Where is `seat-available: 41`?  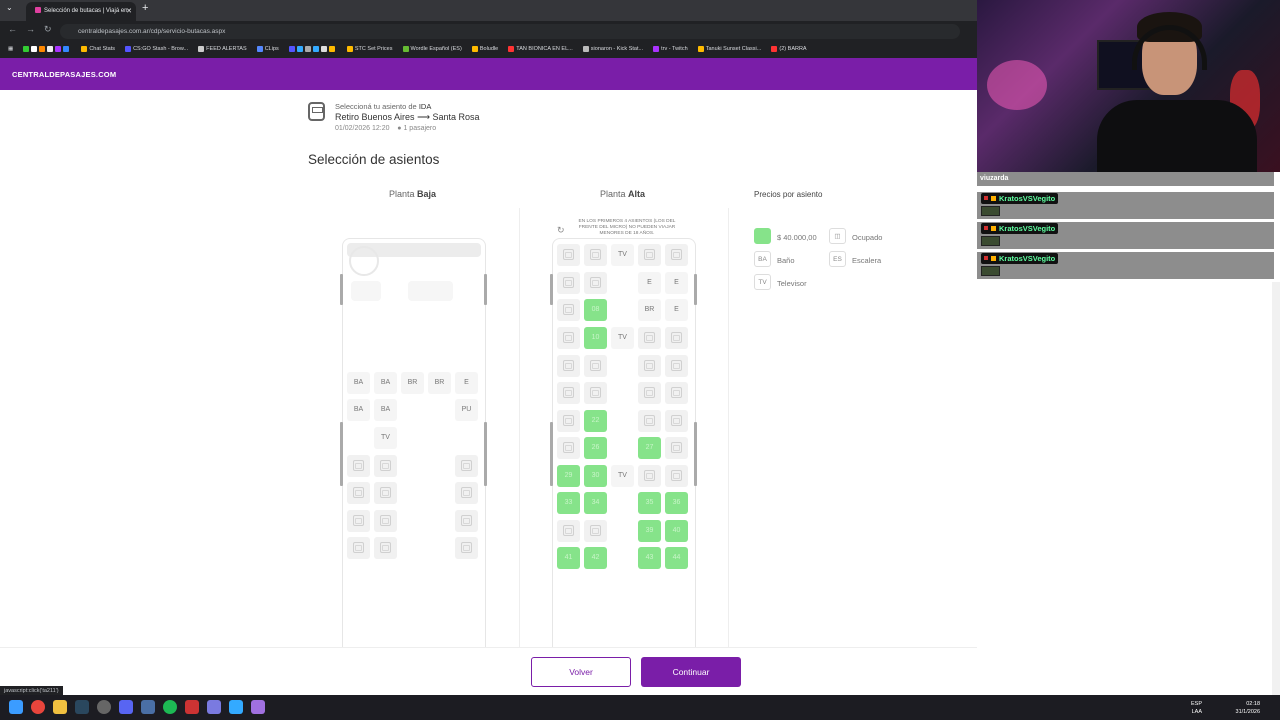 seat-available: 41 is located at coordinates (568, 558).